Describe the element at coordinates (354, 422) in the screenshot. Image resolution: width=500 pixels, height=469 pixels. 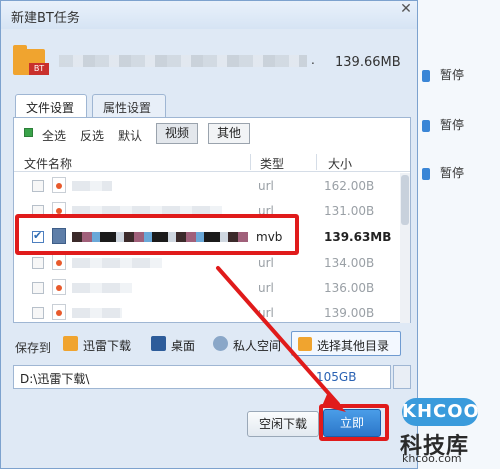
I see `download-now-highlight` at that location.